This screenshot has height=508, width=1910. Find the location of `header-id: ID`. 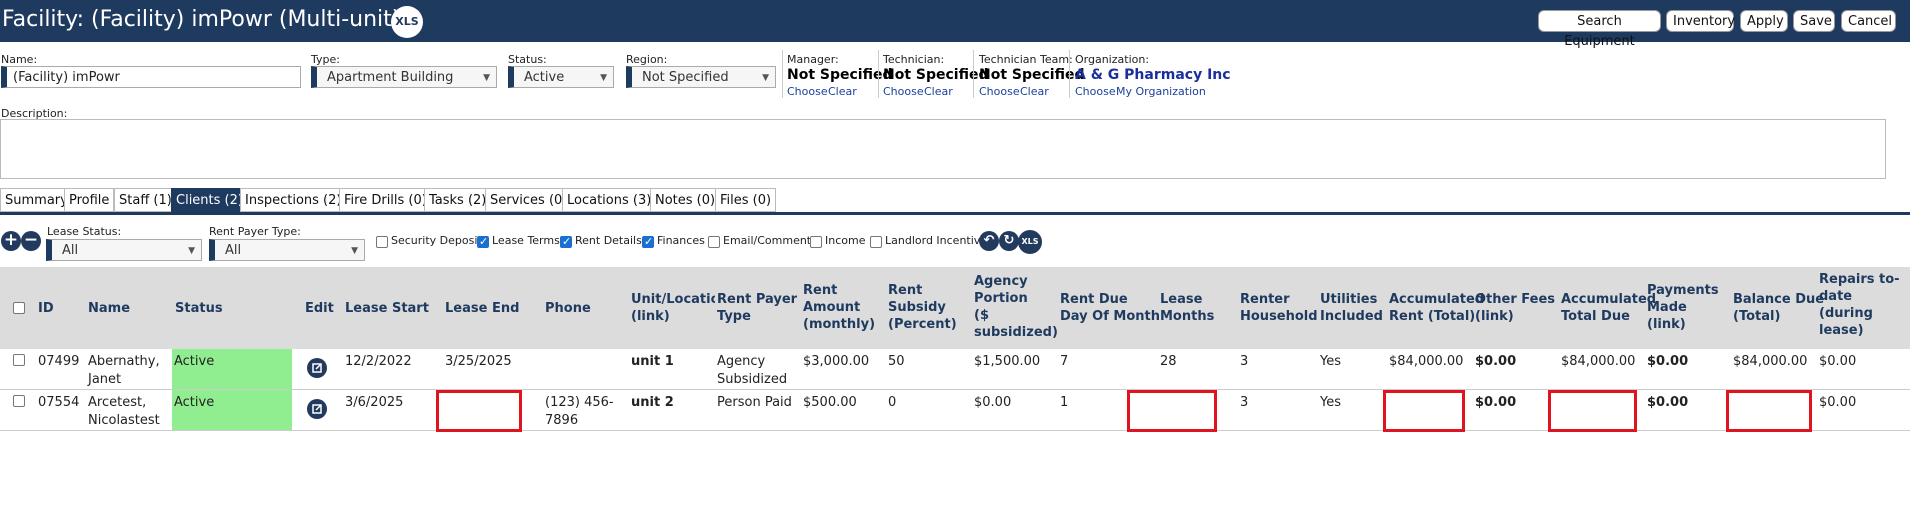

header-id: ID is located at coordinates (46, 308).